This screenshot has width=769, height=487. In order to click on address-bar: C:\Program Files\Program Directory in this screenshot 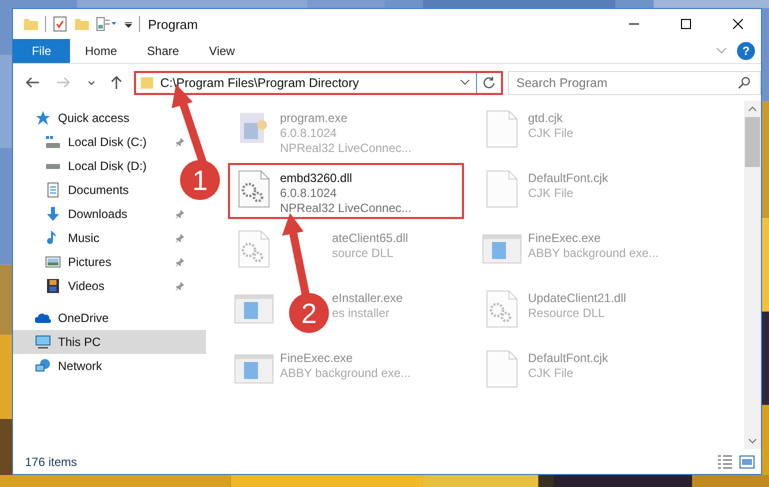, I will do `click(319, 82)`.